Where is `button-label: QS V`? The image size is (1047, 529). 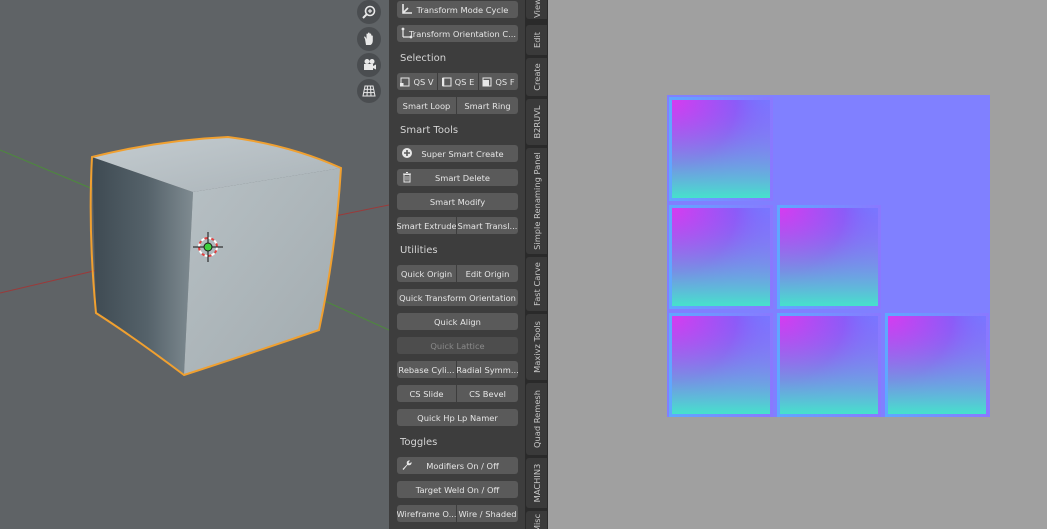 button-label: QS V is located at coordinates (423, 81).